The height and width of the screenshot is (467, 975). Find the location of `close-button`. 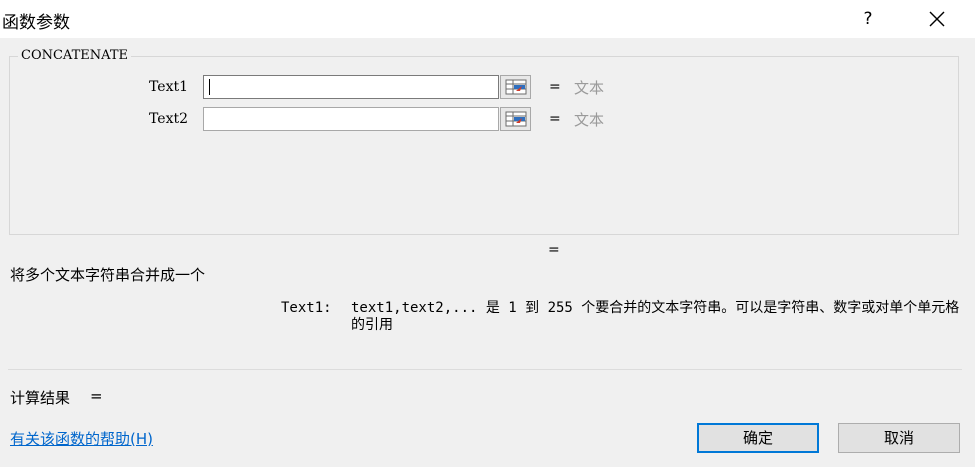

close-button is located at coordinates (937, 19).